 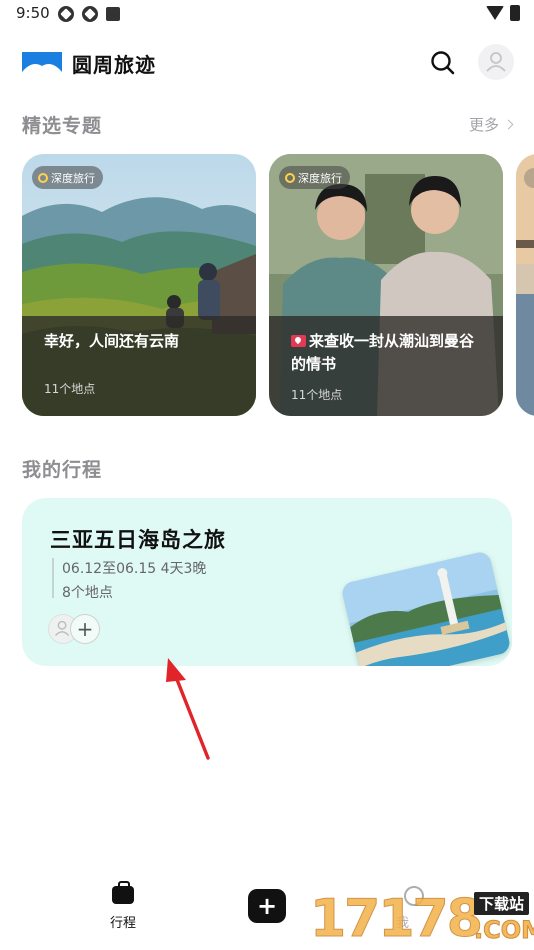 I want to click on annotation-arrow-icon, so click(x=188, y=709).